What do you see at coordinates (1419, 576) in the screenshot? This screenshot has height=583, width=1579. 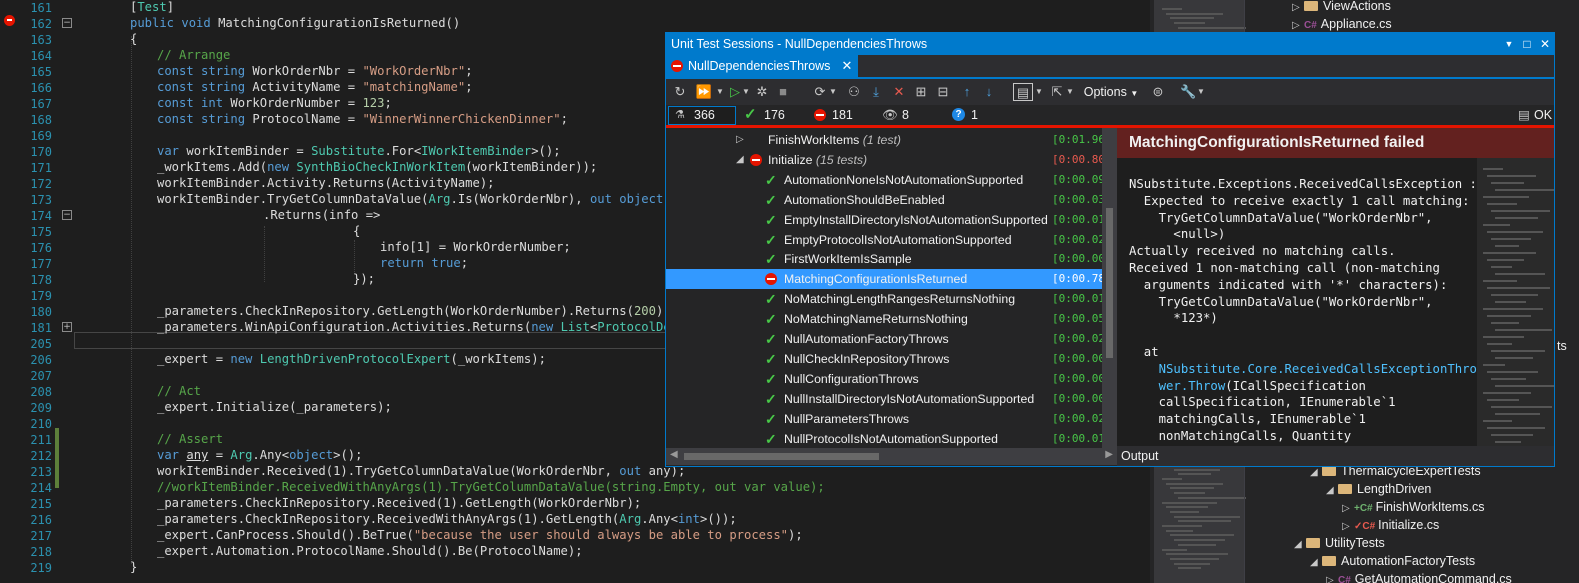 I see `tree-item-getautomationcommand: ▷ C# GetAutomationCommand.cs` at bounding box center [1419, 576].